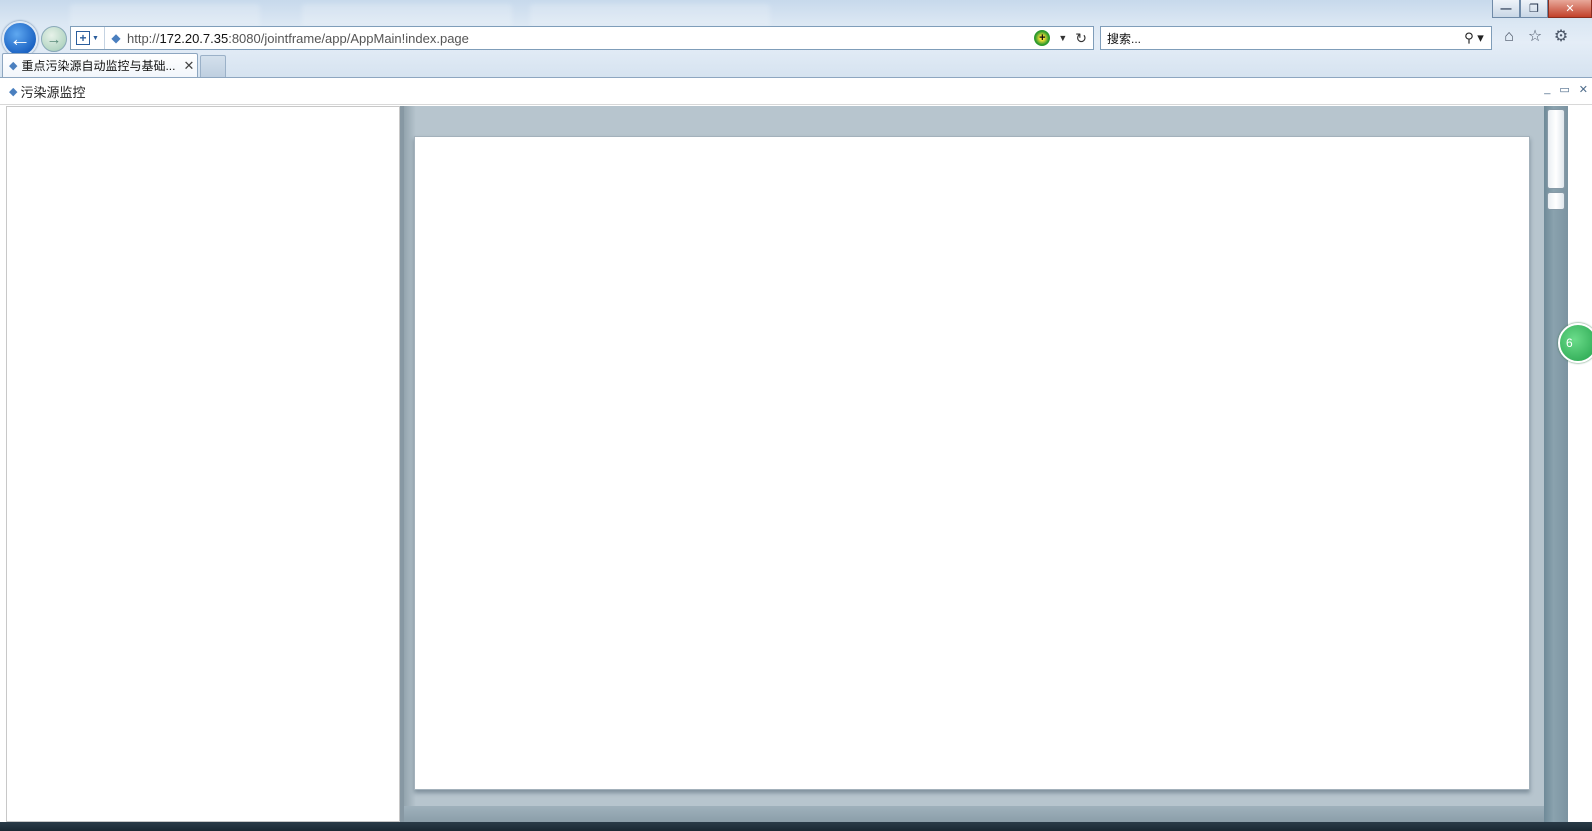 The height and width of the screenshot is (831, 1592). I want to click on browser-toolbar: ⌂ ☆ ⚙, so click(1535, 37).